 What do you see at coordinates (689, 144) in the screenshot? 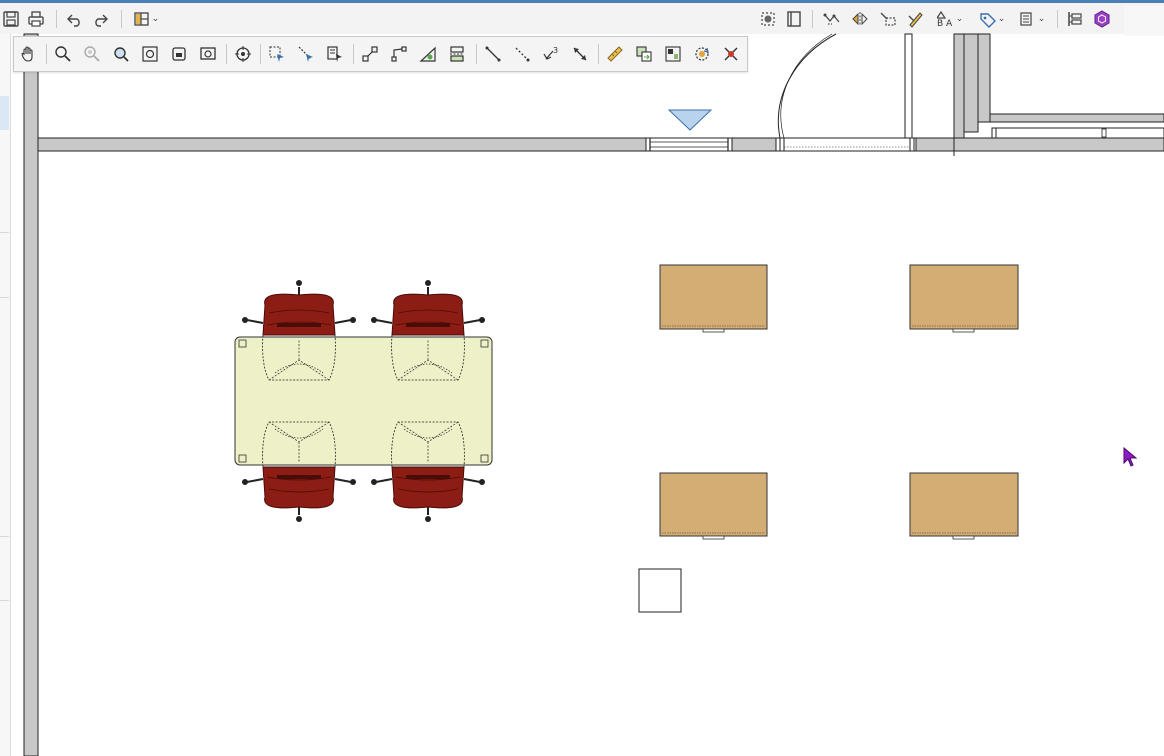
I see `window` at bounding box center [689, 144].